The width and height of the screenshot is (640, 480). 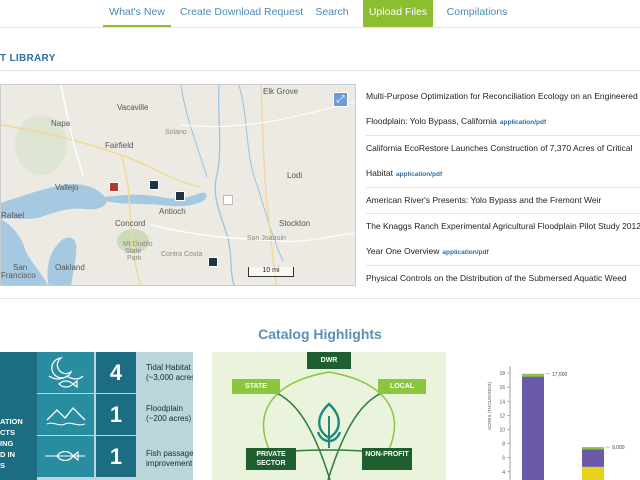 What do you see at coordinates (477, 13) in the screenshot?
I see `tab-compilations: Compilations` at bounding box center [477, 13].